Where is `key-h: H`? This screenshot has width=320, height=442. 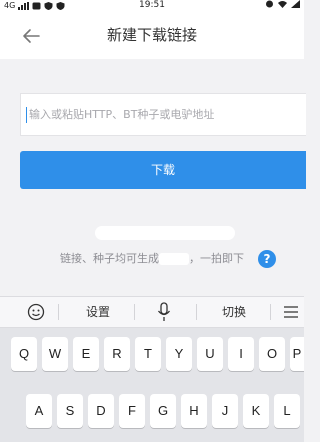 key-h: H is located at coordinates (194, 411).